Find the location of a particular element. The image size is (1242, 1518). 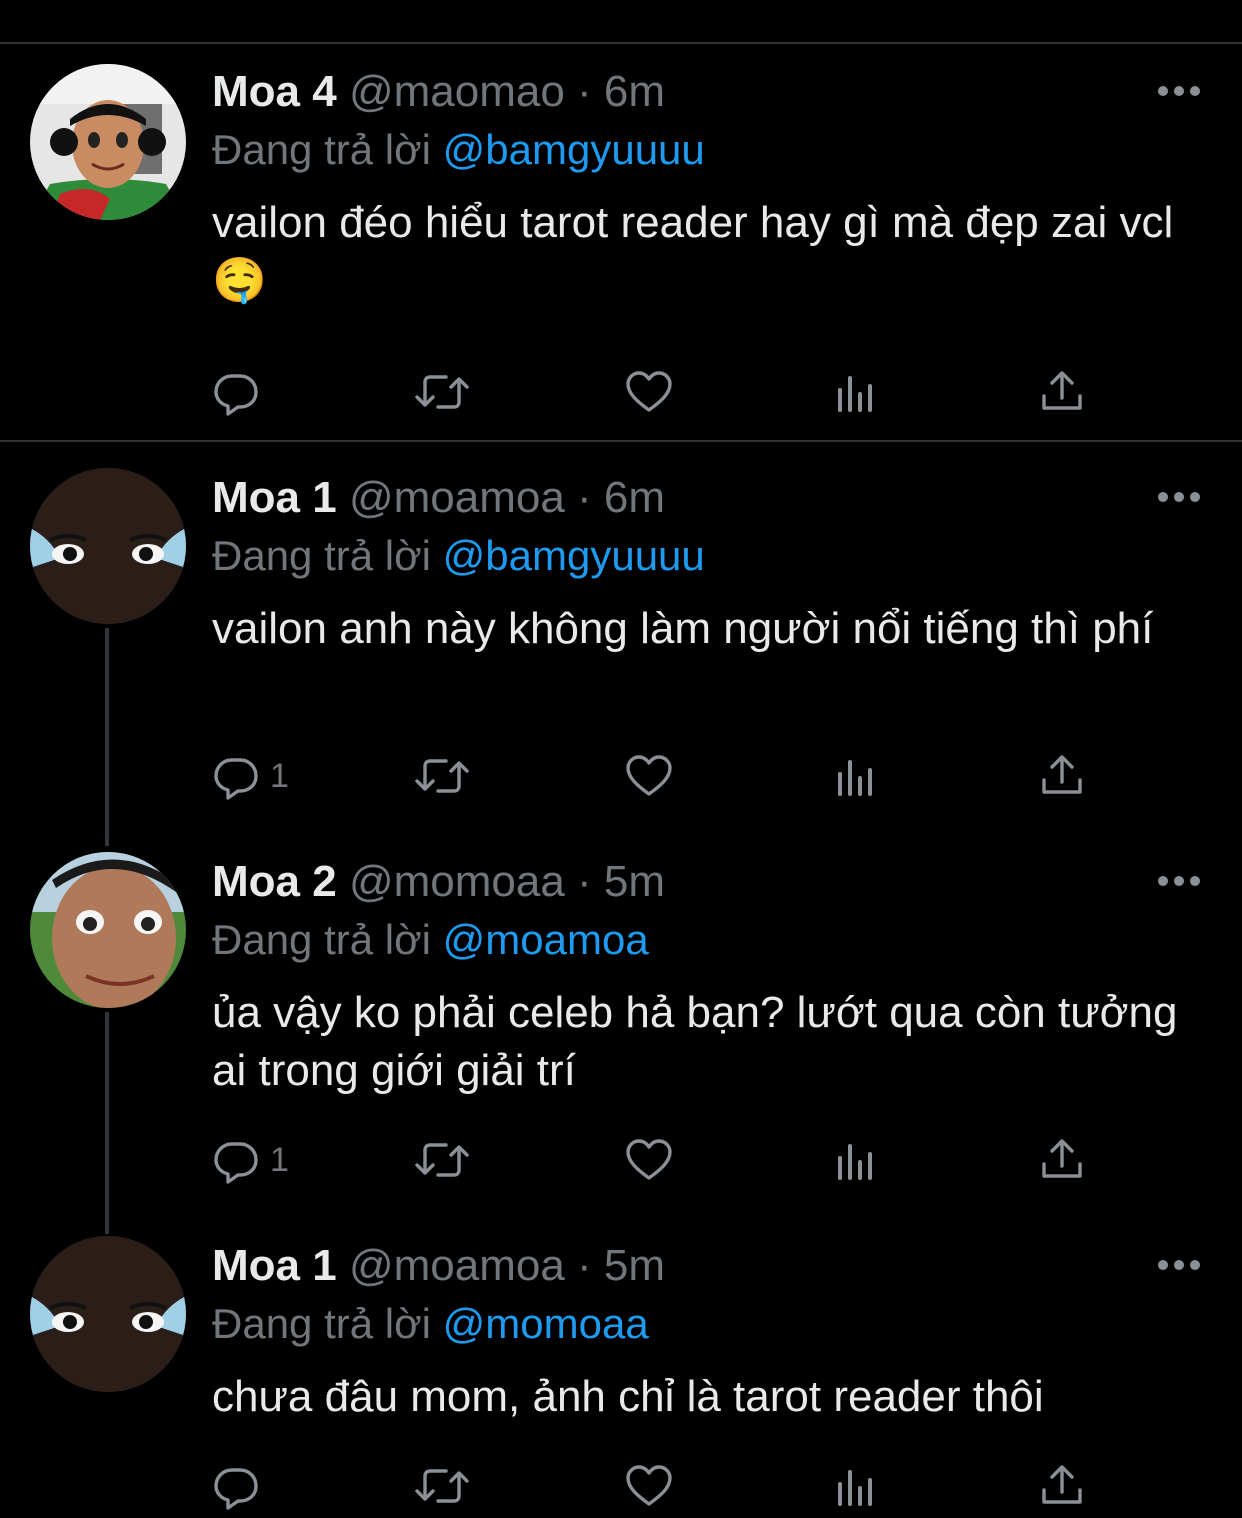

tweet-header: Moa 2 @momoaa · 5m is located at coordinates (438, 882).